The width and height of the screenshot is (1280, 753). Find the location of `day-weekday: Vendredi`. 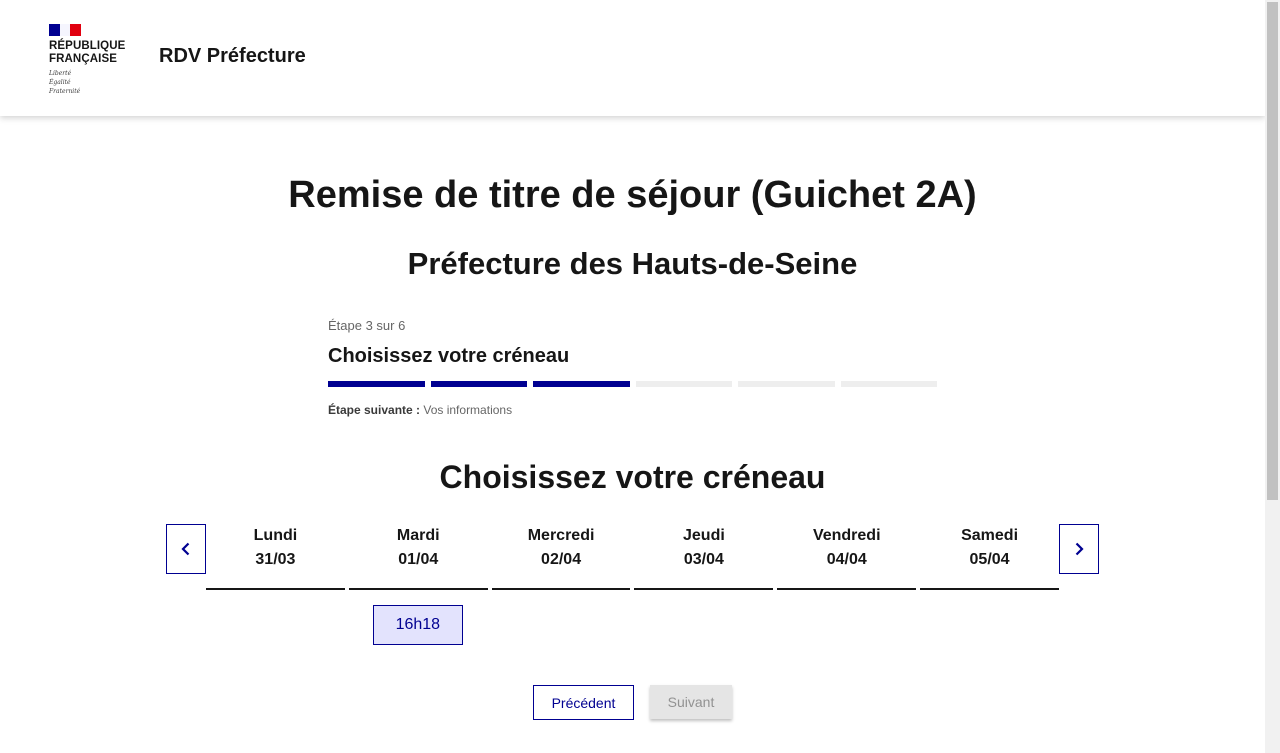

day-weekday: Vendredi is located at coordinates (846, 535).